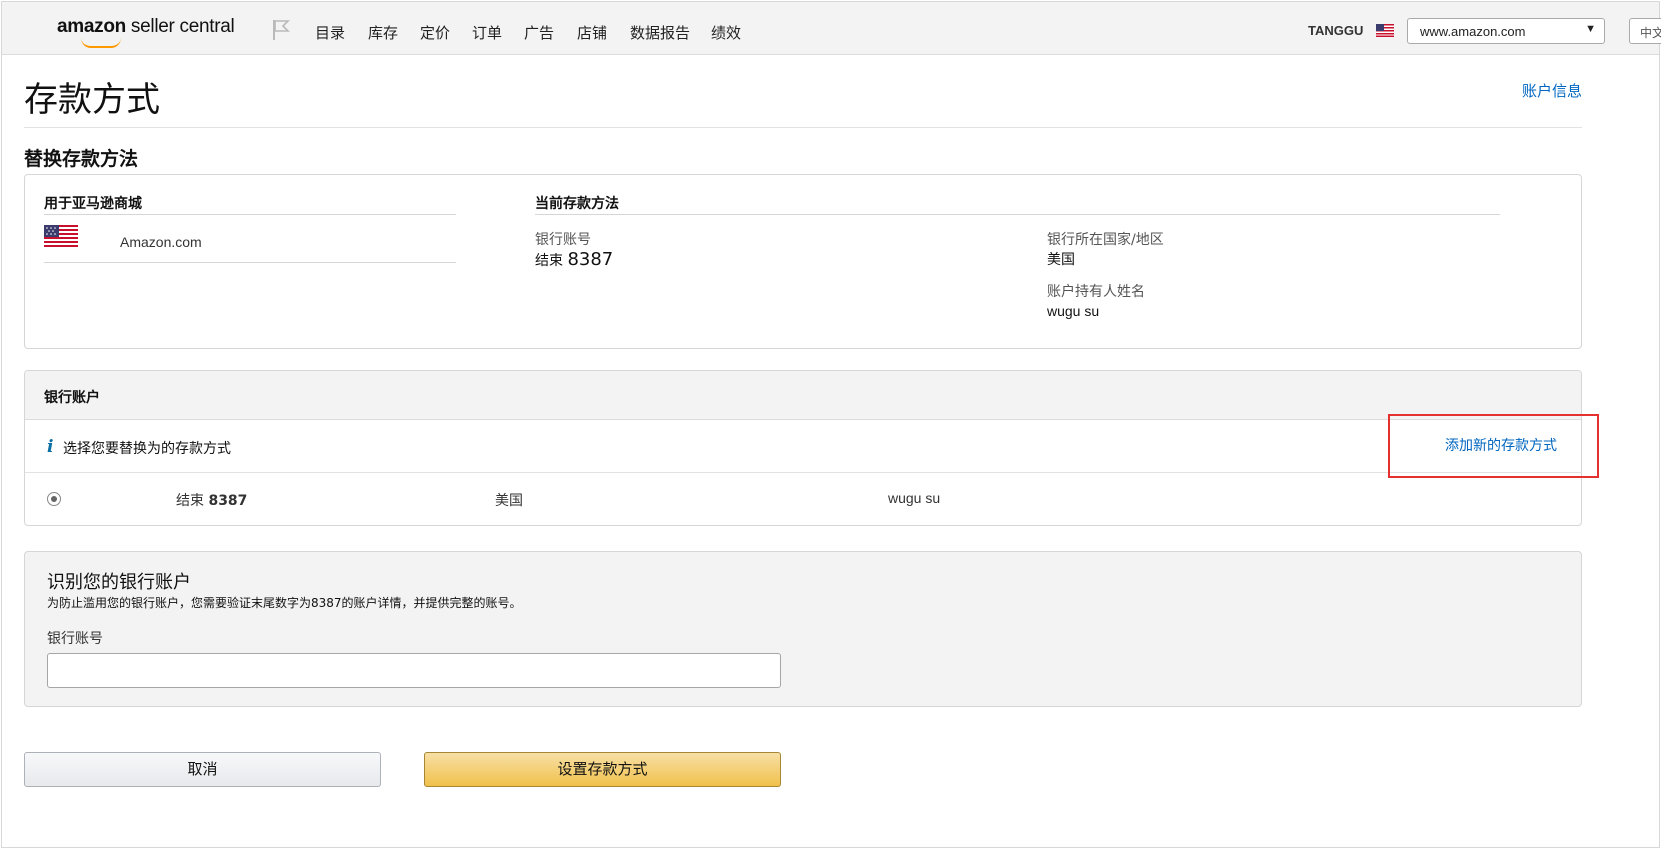 This screenshot has width=1661, height=850. I want to click on store-name: TANGGU, so click(1336, 30).